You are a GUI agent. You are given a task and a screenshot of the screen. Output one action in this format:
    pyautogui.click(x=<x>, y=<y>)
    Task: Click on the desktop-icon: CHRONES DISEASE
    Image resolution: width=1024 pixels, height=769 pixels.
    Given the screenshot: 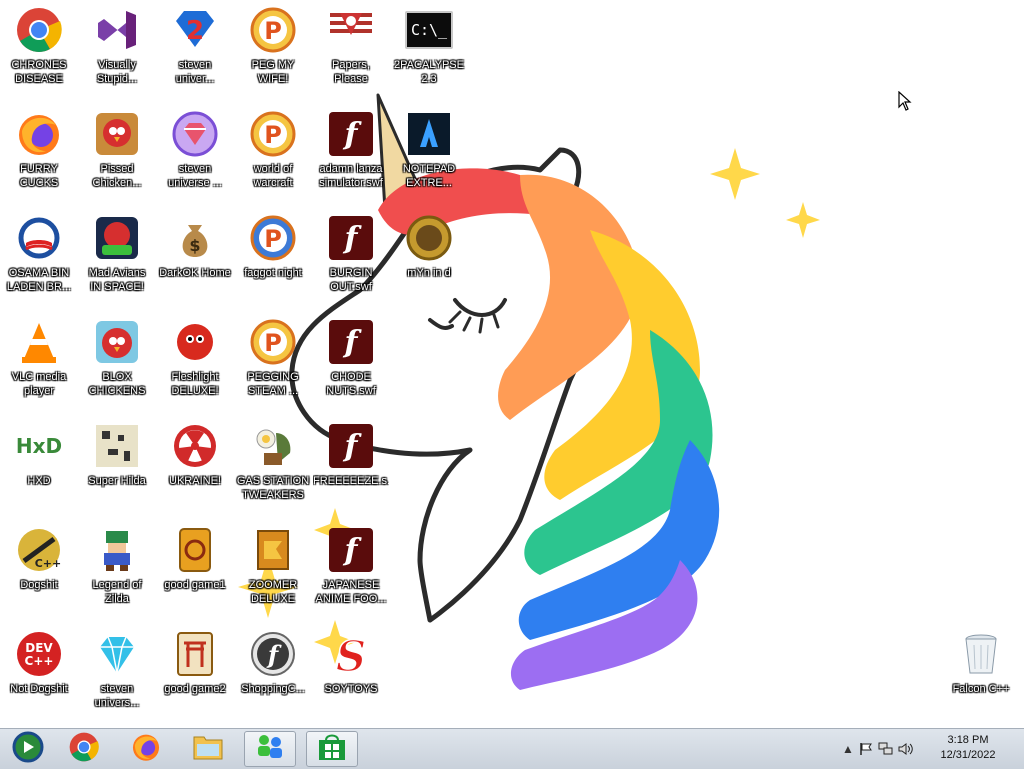 What is the action you would take?
    pyautogui.click(x=39, y=48)
    